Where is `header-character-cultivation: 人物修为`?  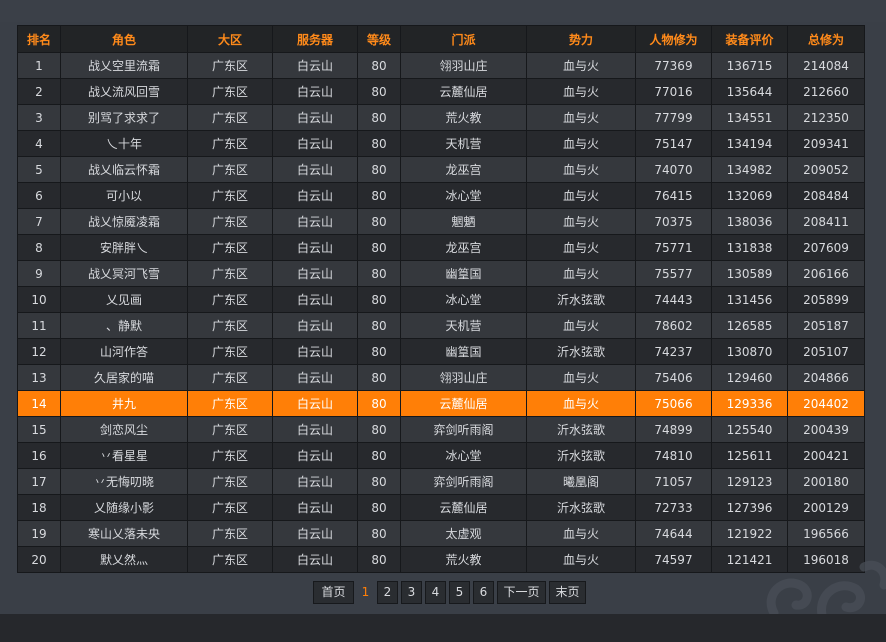 header-character-cultivation: 人物修为 is located at coordinates (673, 39).